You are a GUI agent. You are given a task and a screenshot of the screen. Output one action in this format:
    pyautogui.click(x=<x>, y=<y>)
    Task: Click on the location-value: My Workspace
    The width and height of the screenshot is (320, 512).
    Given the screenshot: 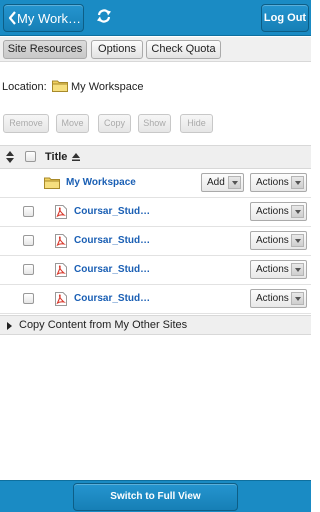 What is the action you would take?
    pyautogui.click(x=107, y=87)
    